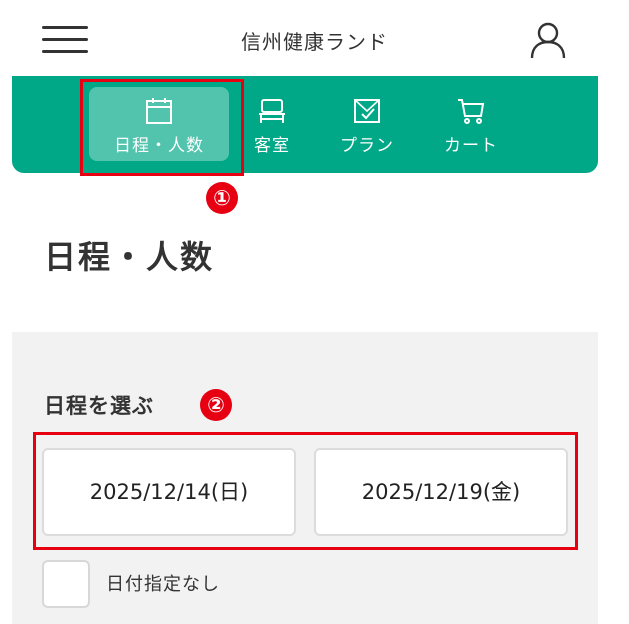  Describe the element at coordinates (99, 406) in the screenshot. I see `date-section-title: 日程を選ぶ` at that location.